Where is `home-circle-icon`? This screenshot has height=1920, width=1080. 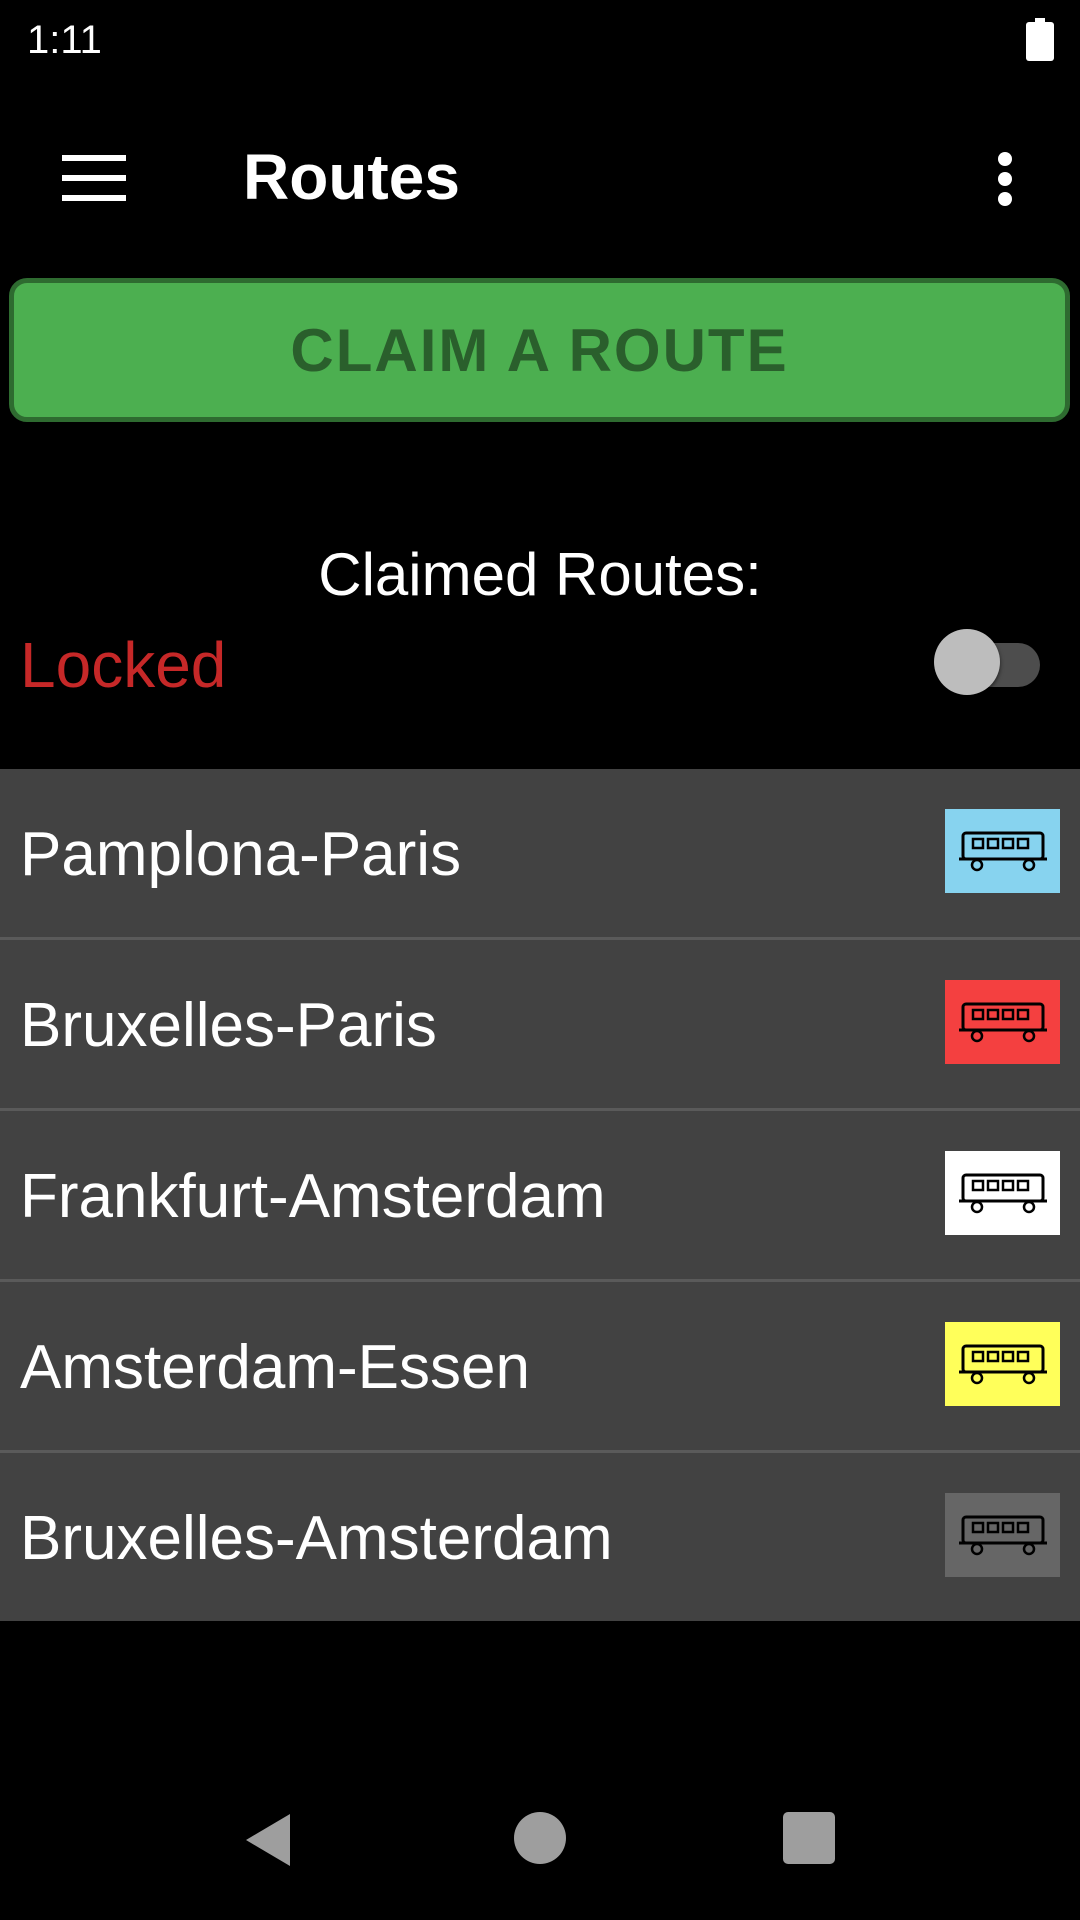 home-circle-icon is located at coordinates (540, 1838).